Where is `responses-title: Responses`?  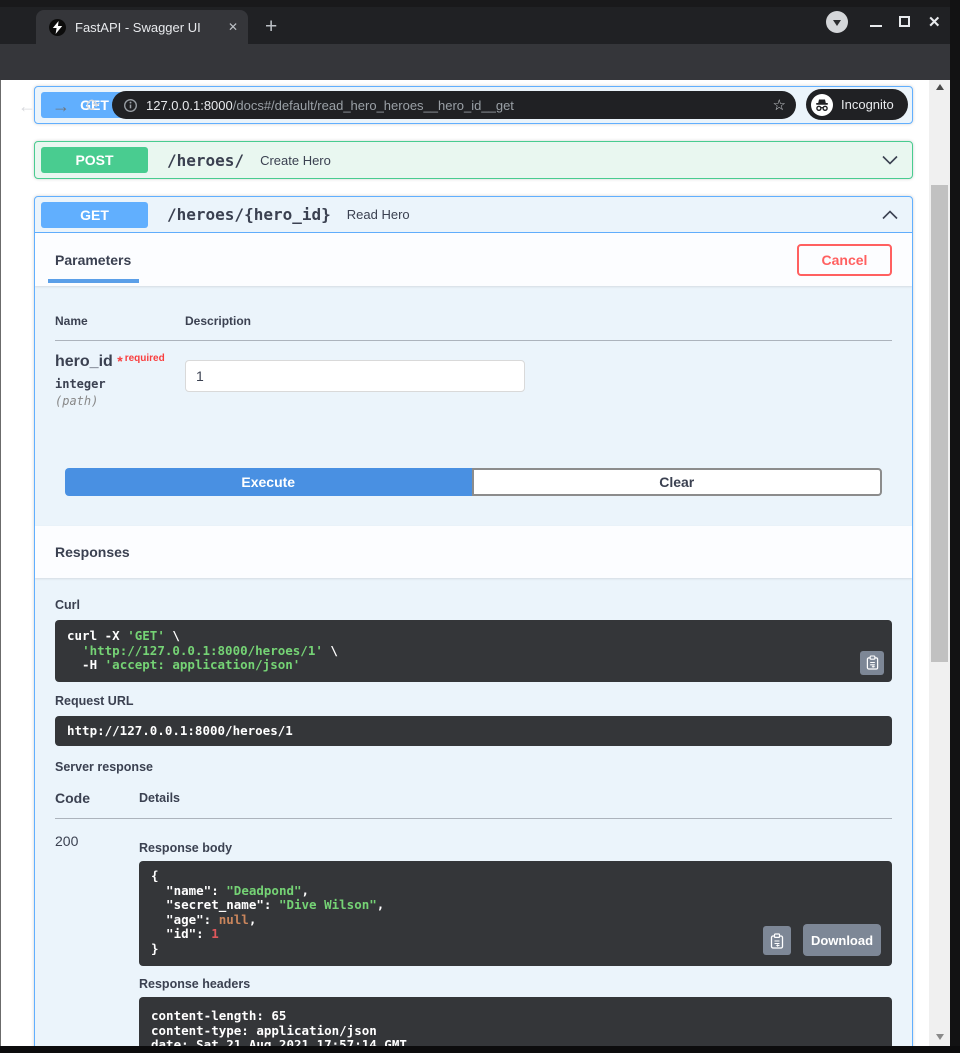
responses-title: Responses is located at coordinates (92, 552).